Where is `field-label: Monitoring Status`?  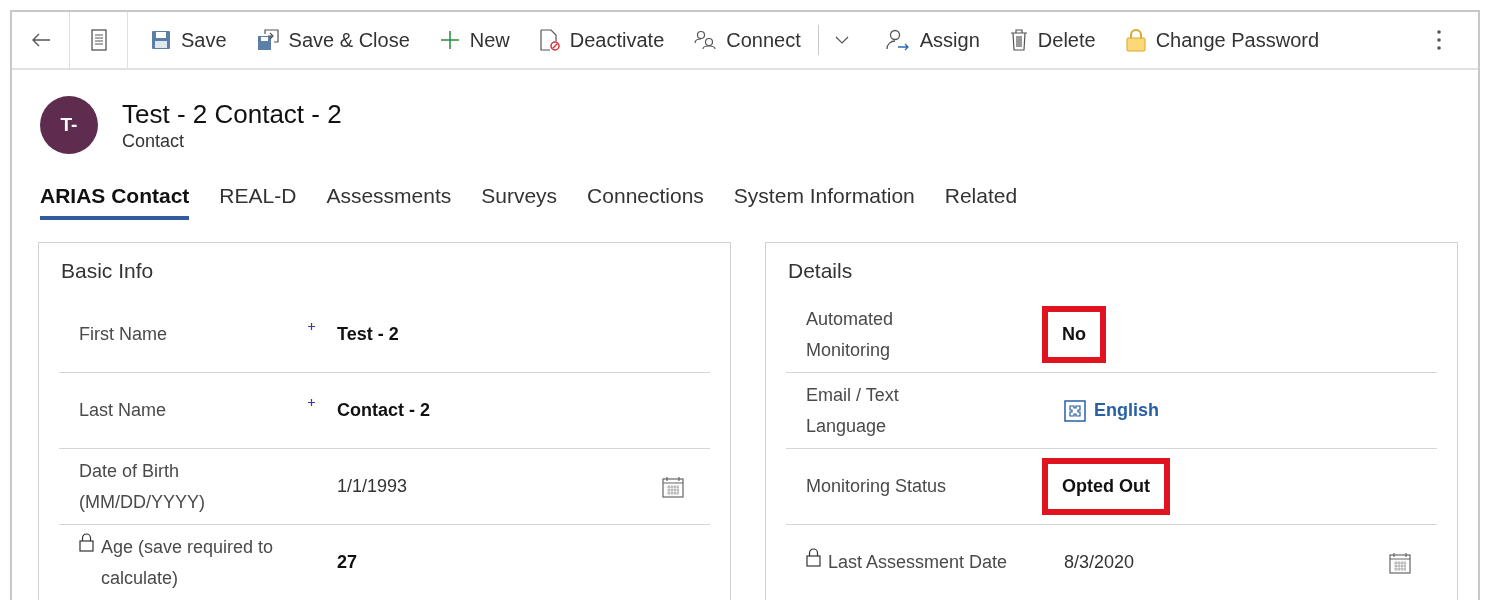 field-label: Monitoring Status is located at coordinates (876, 486).